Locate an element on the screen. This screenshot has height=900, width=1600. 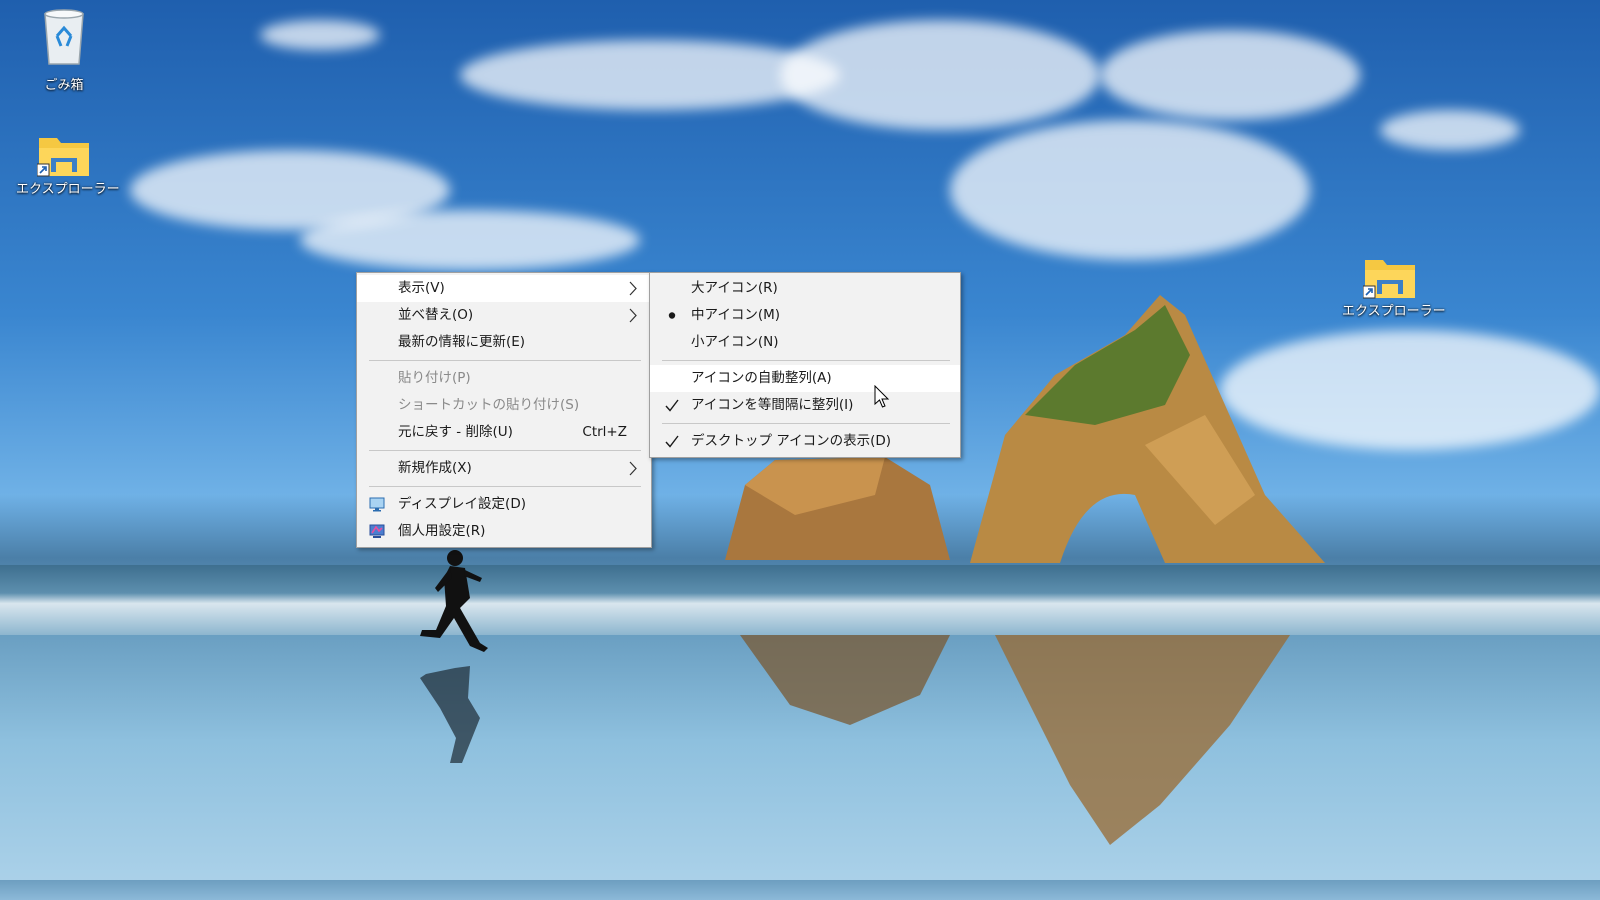
recycle-bin-icon is located at coordinates (64, 37).